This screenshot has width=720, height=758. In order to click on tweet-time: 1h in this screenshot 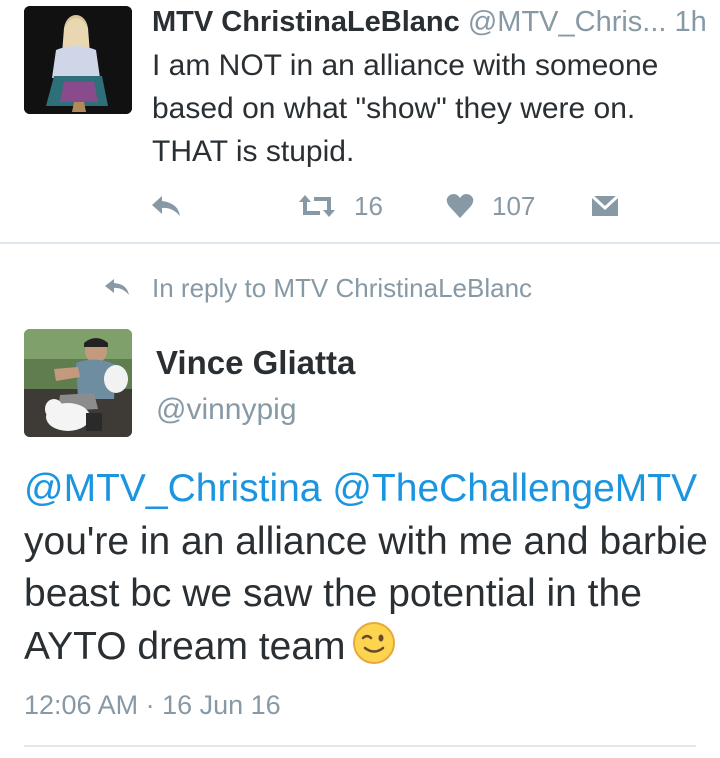, I will do `click(691, 22)`.